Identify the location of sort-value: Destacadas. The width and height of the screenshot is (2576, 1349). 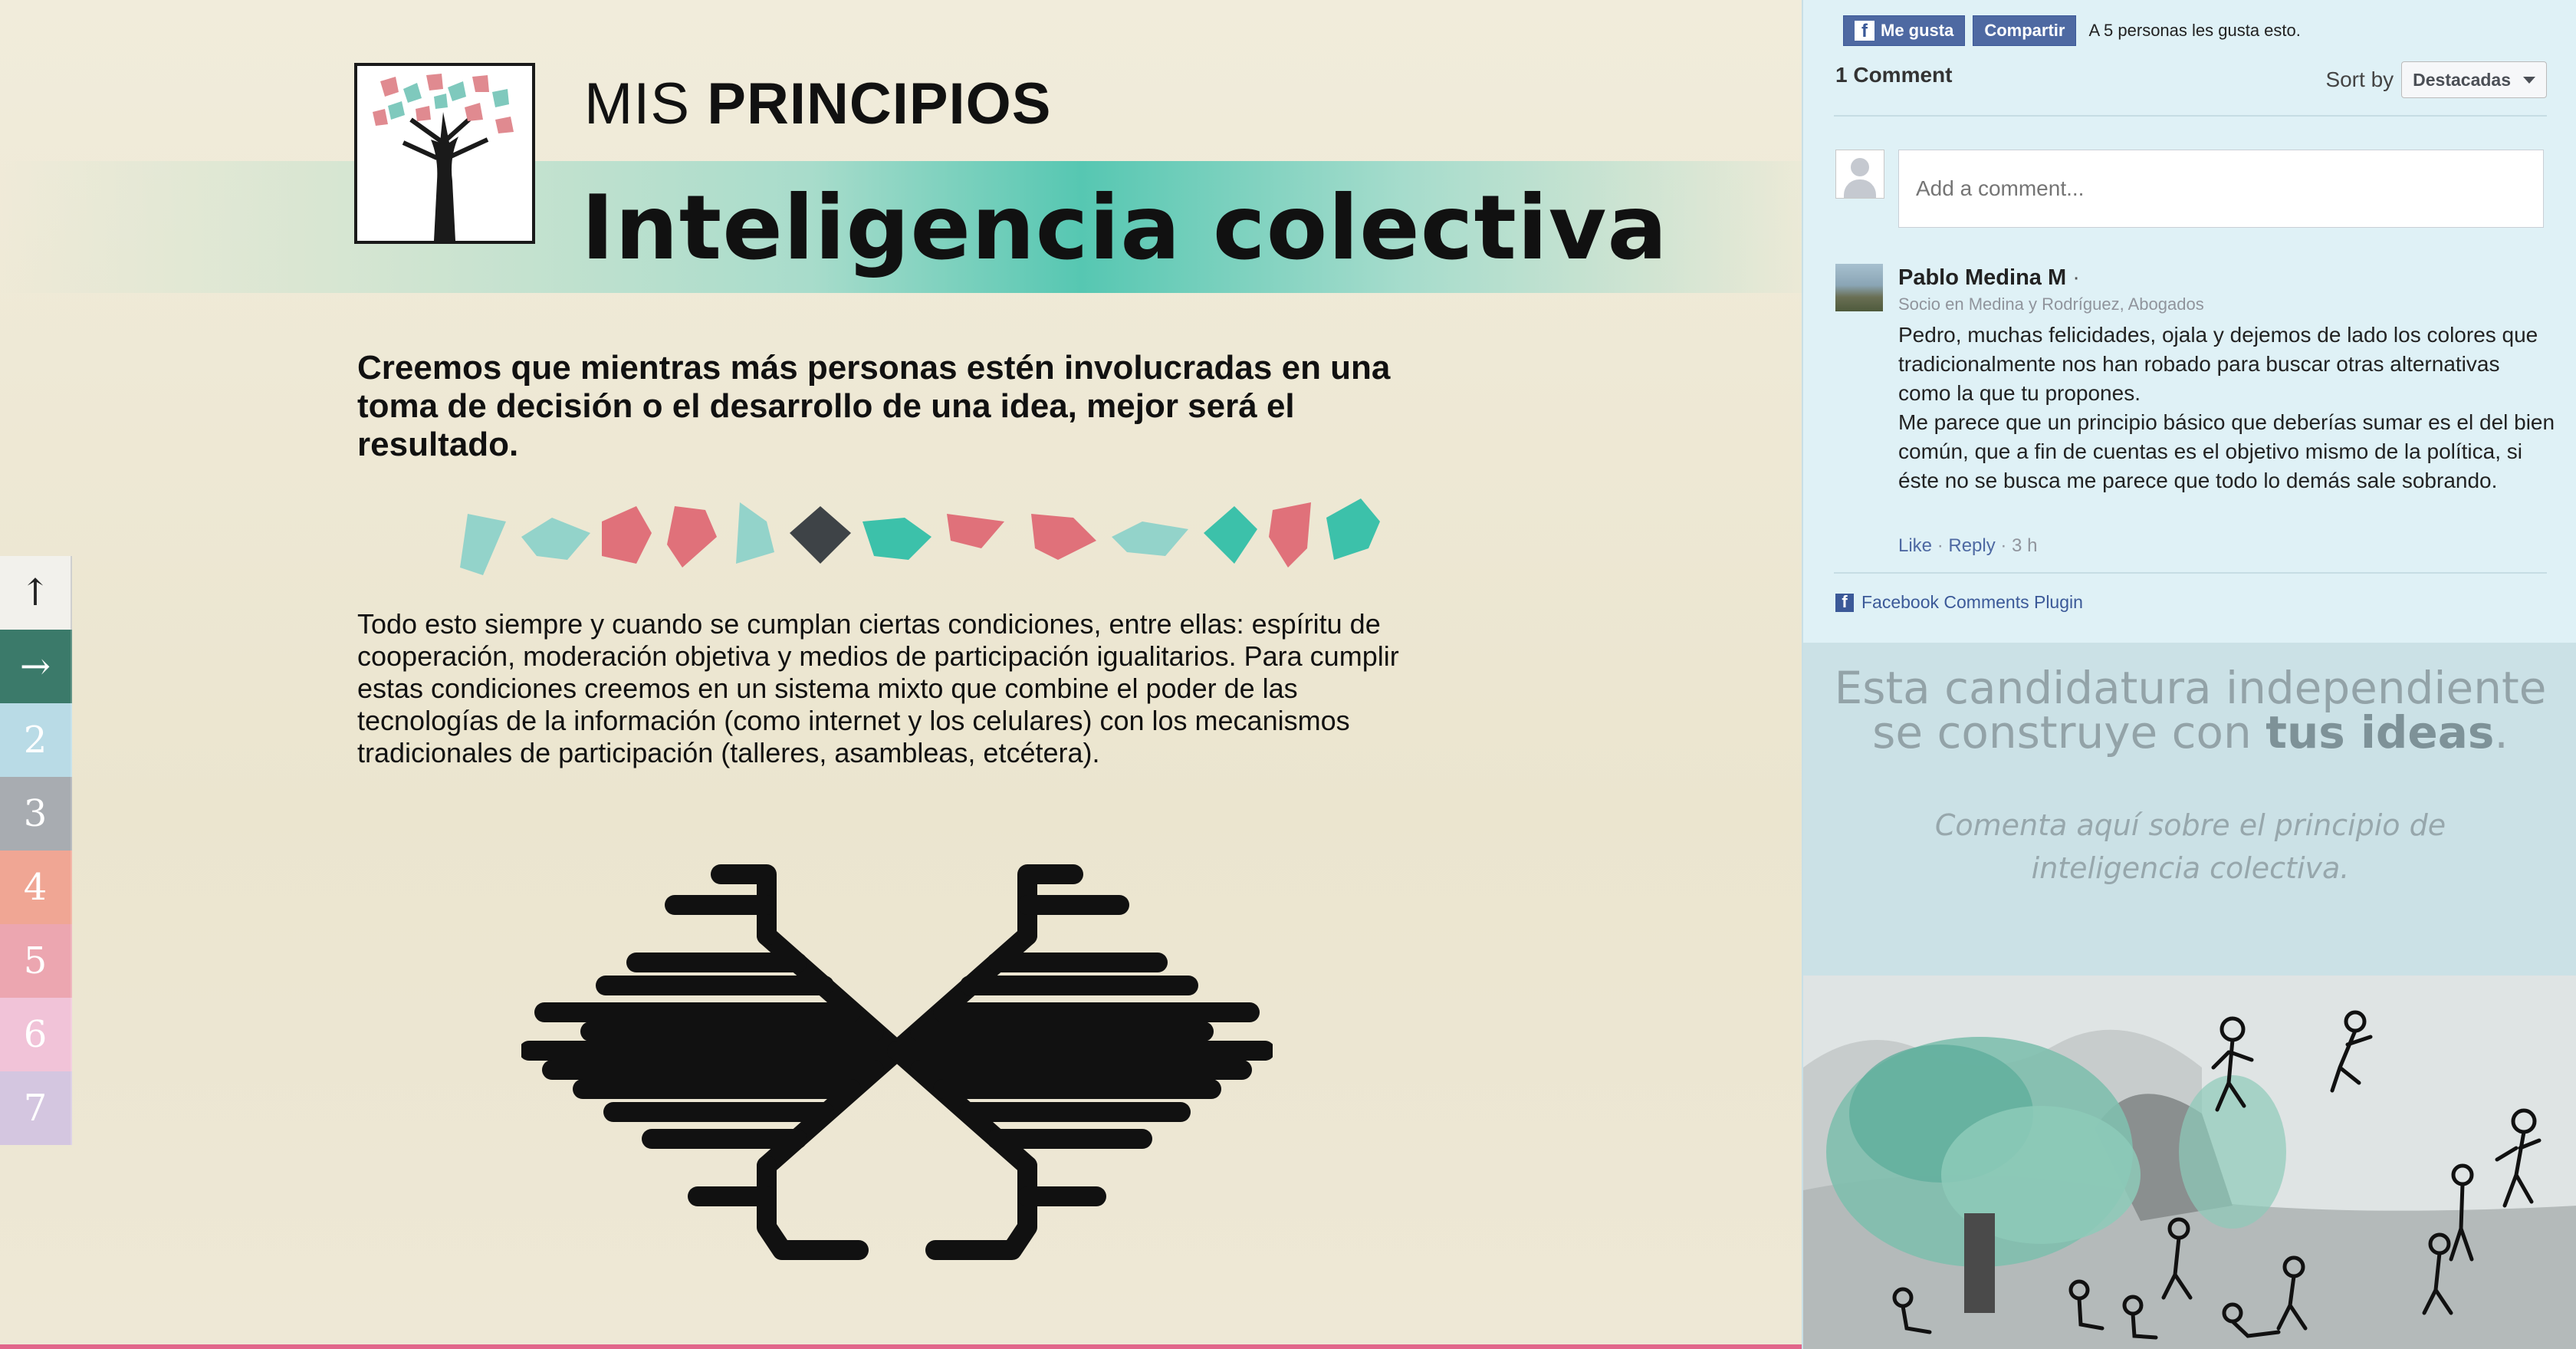
(2462, 79).